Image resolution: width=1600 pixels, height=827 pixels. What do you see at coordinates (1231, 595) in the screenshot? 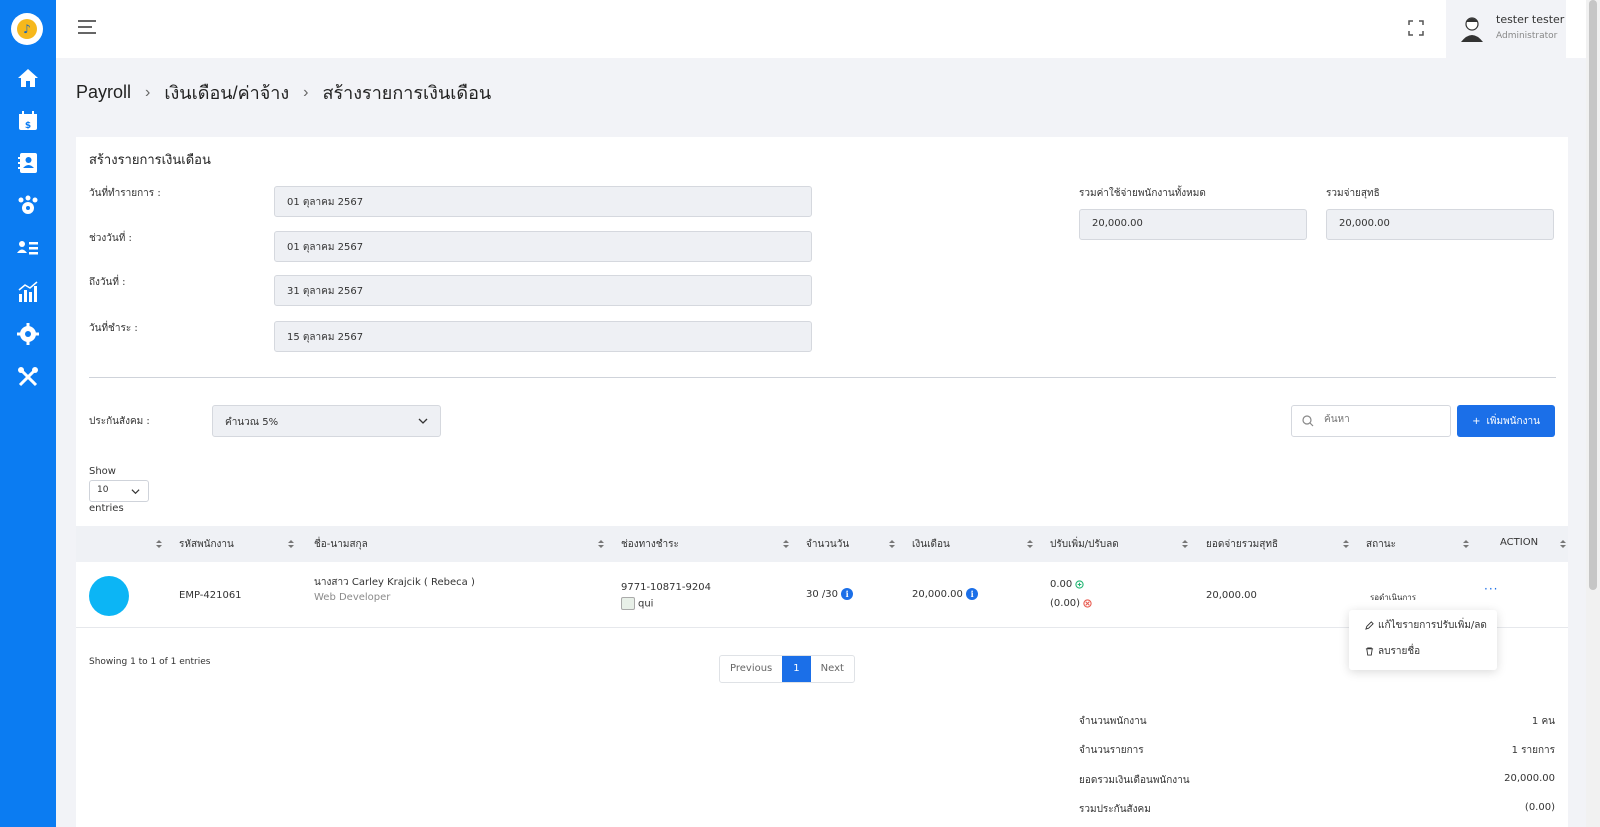
I see `net-pay-cell: 20,000.00` at bounding box center [1231, 595].